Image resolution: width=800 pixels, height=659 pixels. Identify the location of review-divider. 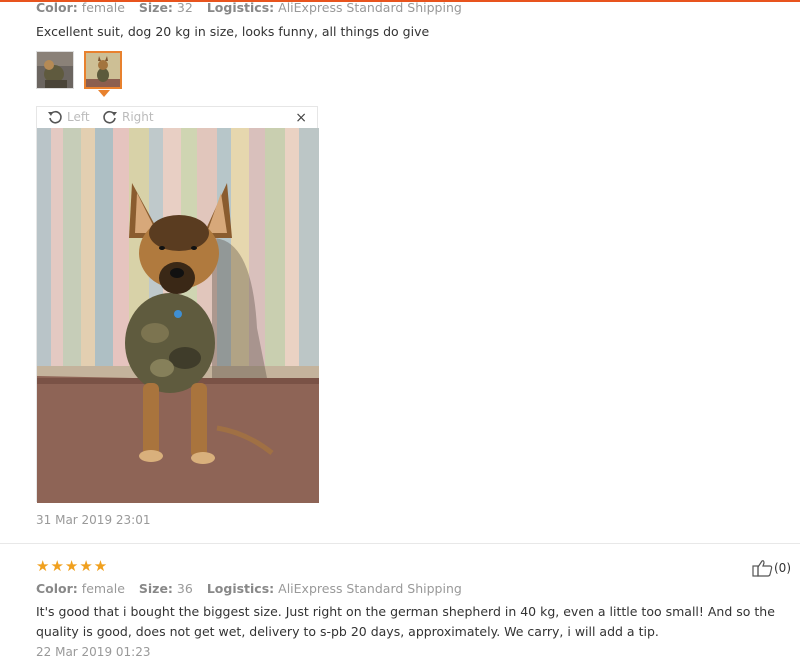
(400, 543).